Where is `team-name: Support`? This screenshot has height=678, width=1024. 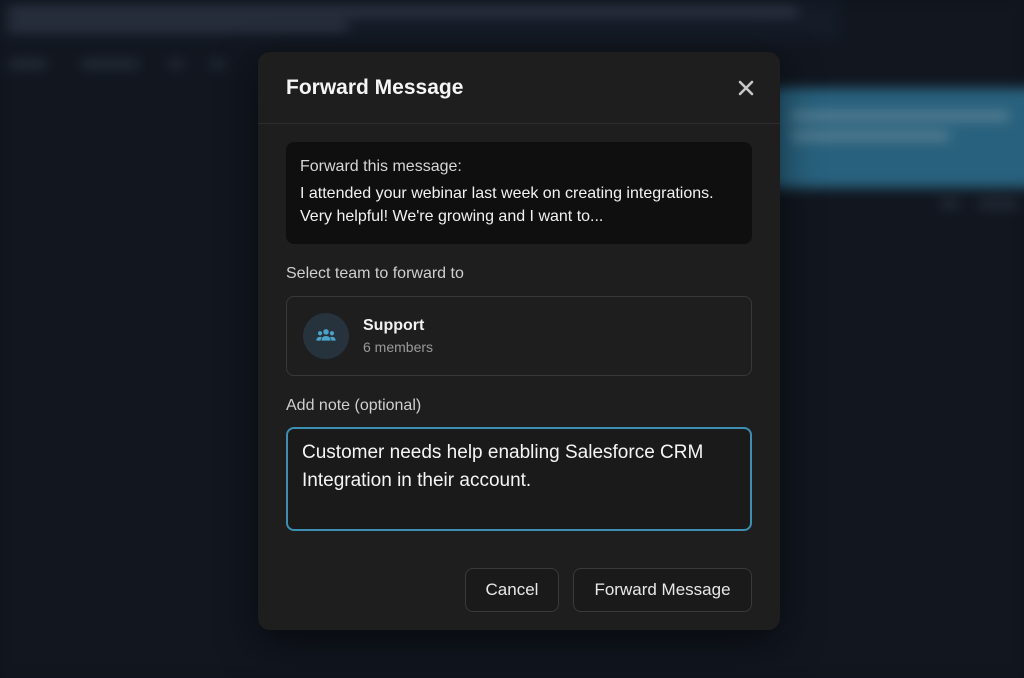 team-name: Support is located at coordinates (394, 325).